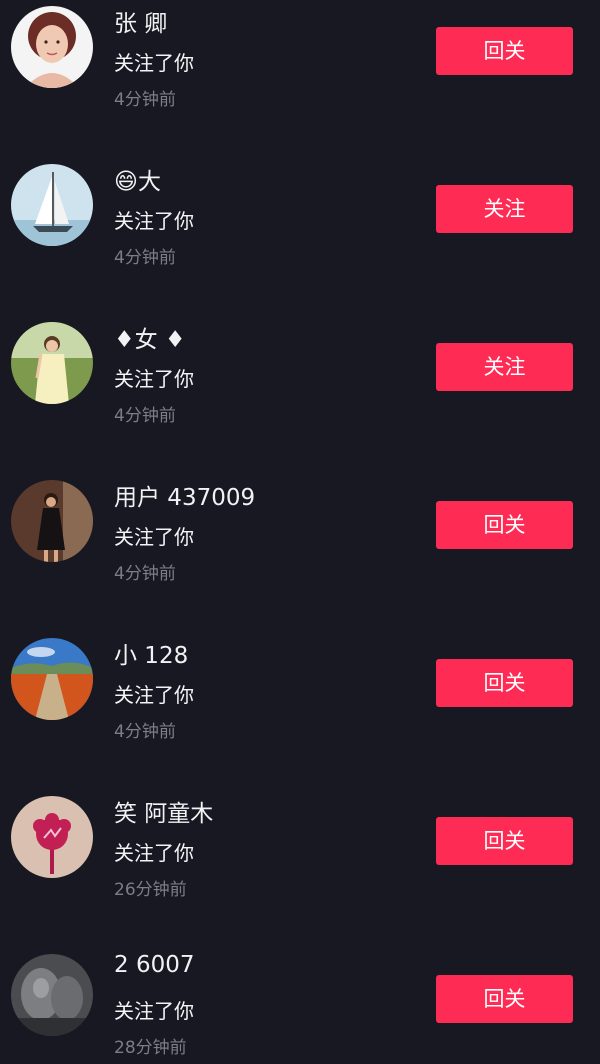 This screenshot has height=1064, width=600. What do you see at coordinates (140, 21) in the screenshot?
I see `username: 张 卿` at bounding box center [140, 21].